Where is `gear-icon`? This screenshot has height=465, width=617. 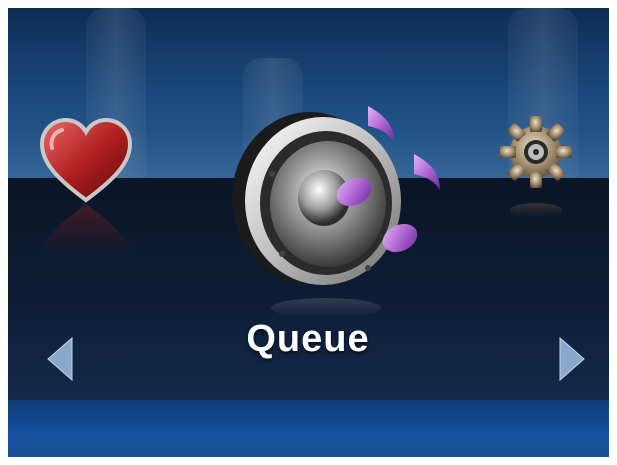
gear-icon is located at coordinates (536, 167).